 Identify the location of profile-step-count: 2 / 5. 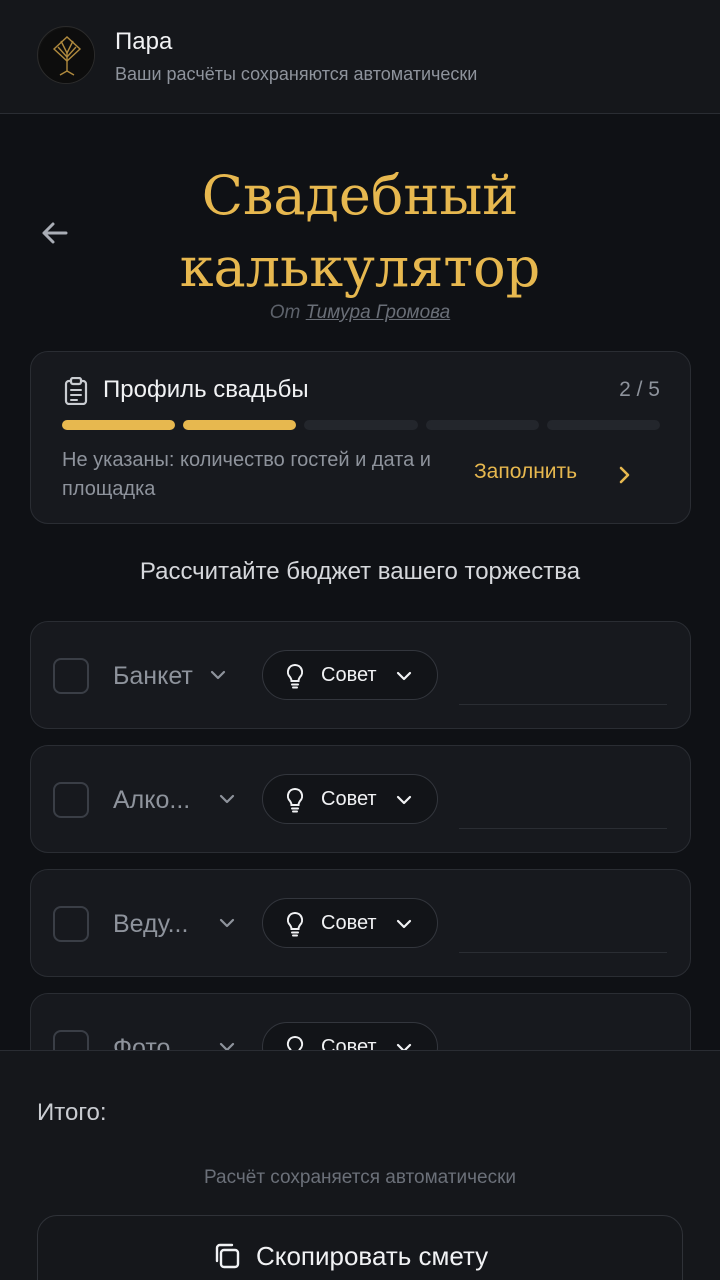
(639, 389).